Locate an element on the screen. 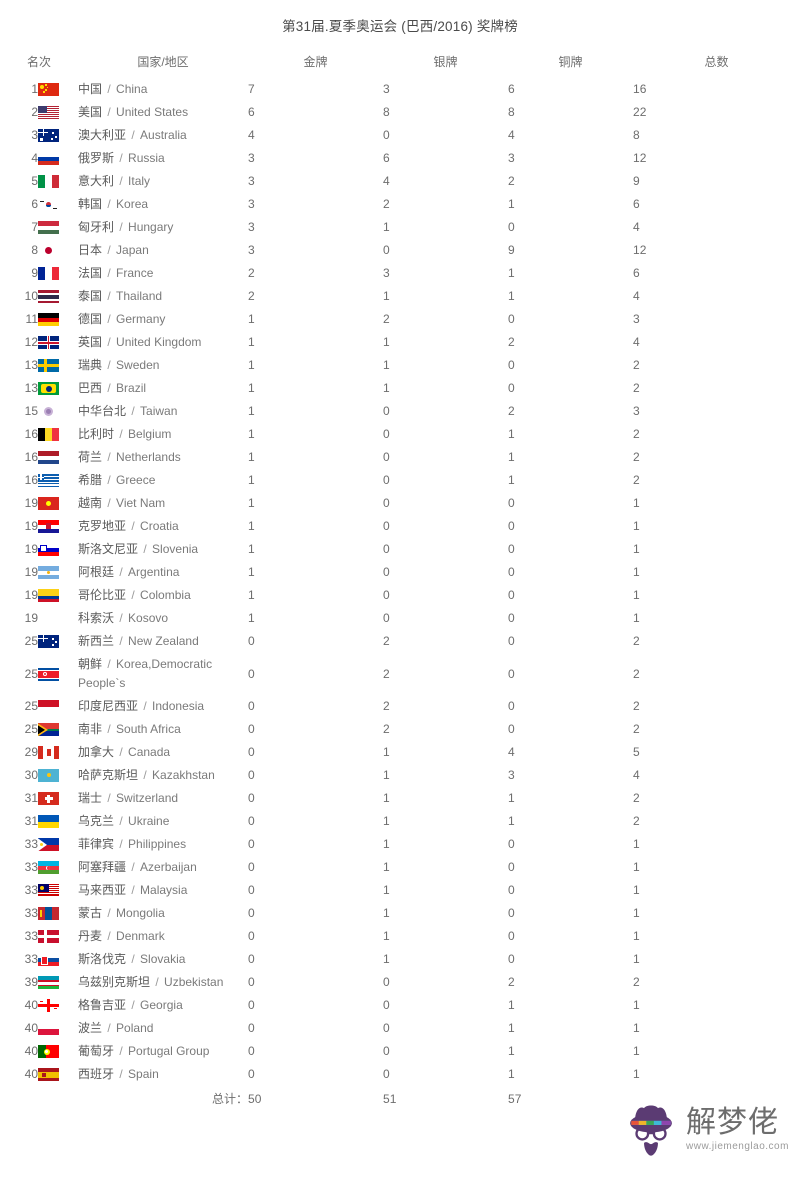 This screenshot has height=1182, width=800. cell-country: 菲律宾 / Philippines is located at coordinates (163, 844).